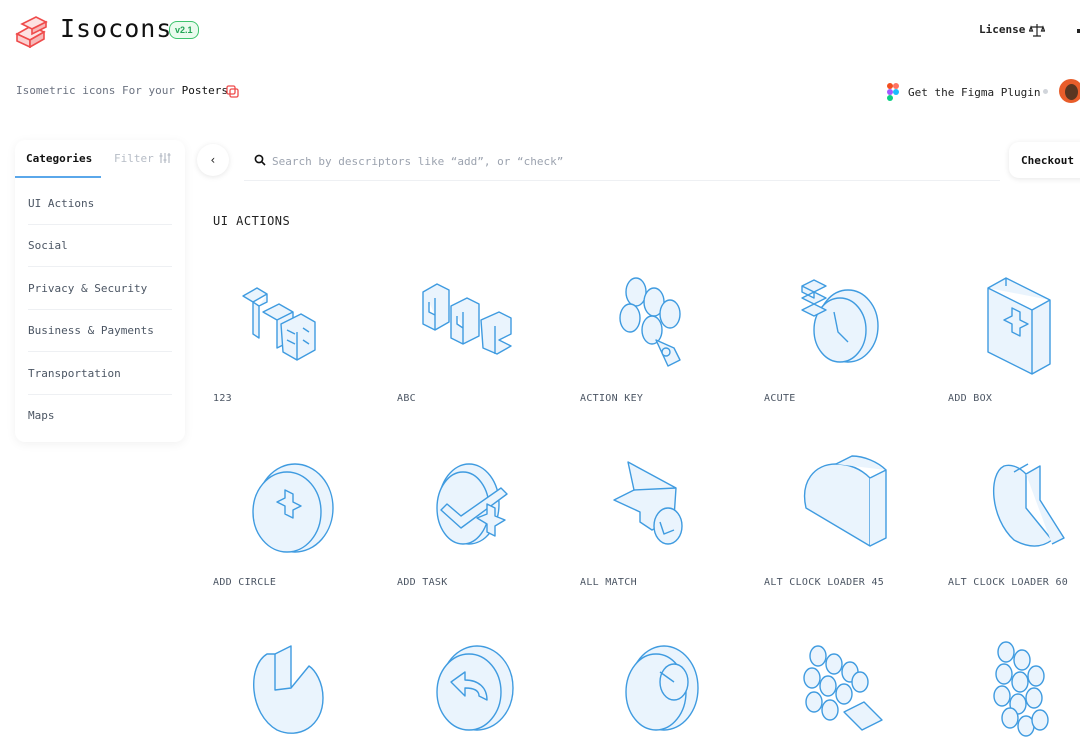 The width and height of the screenshot is (1080, 756). I want to click on icon-tile-acute: ACUTE, so click(849, 338).